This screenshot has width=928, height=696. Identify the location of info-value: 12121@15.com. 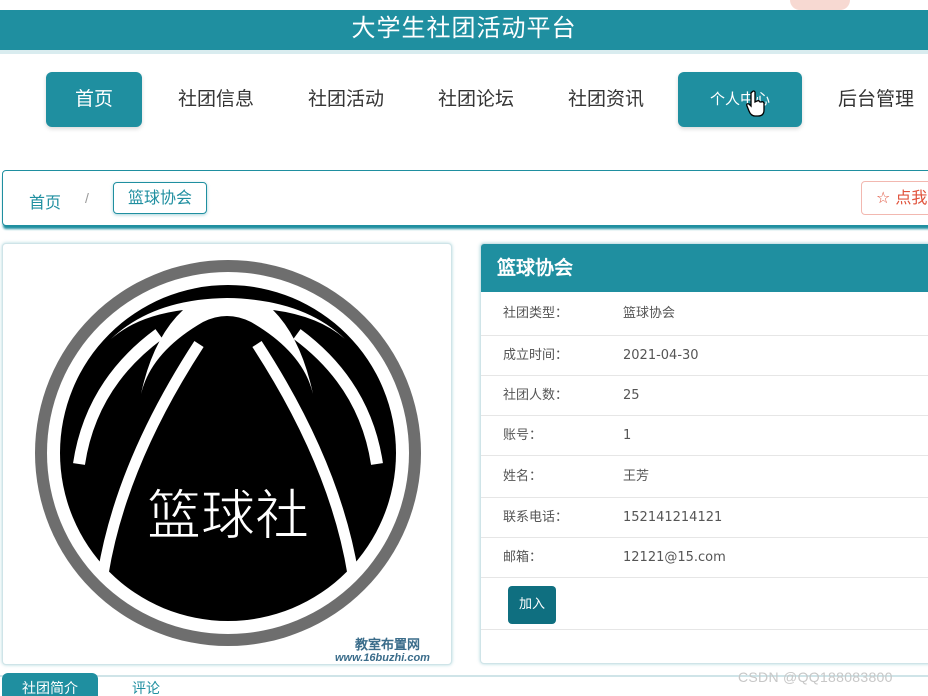
(674, 557).